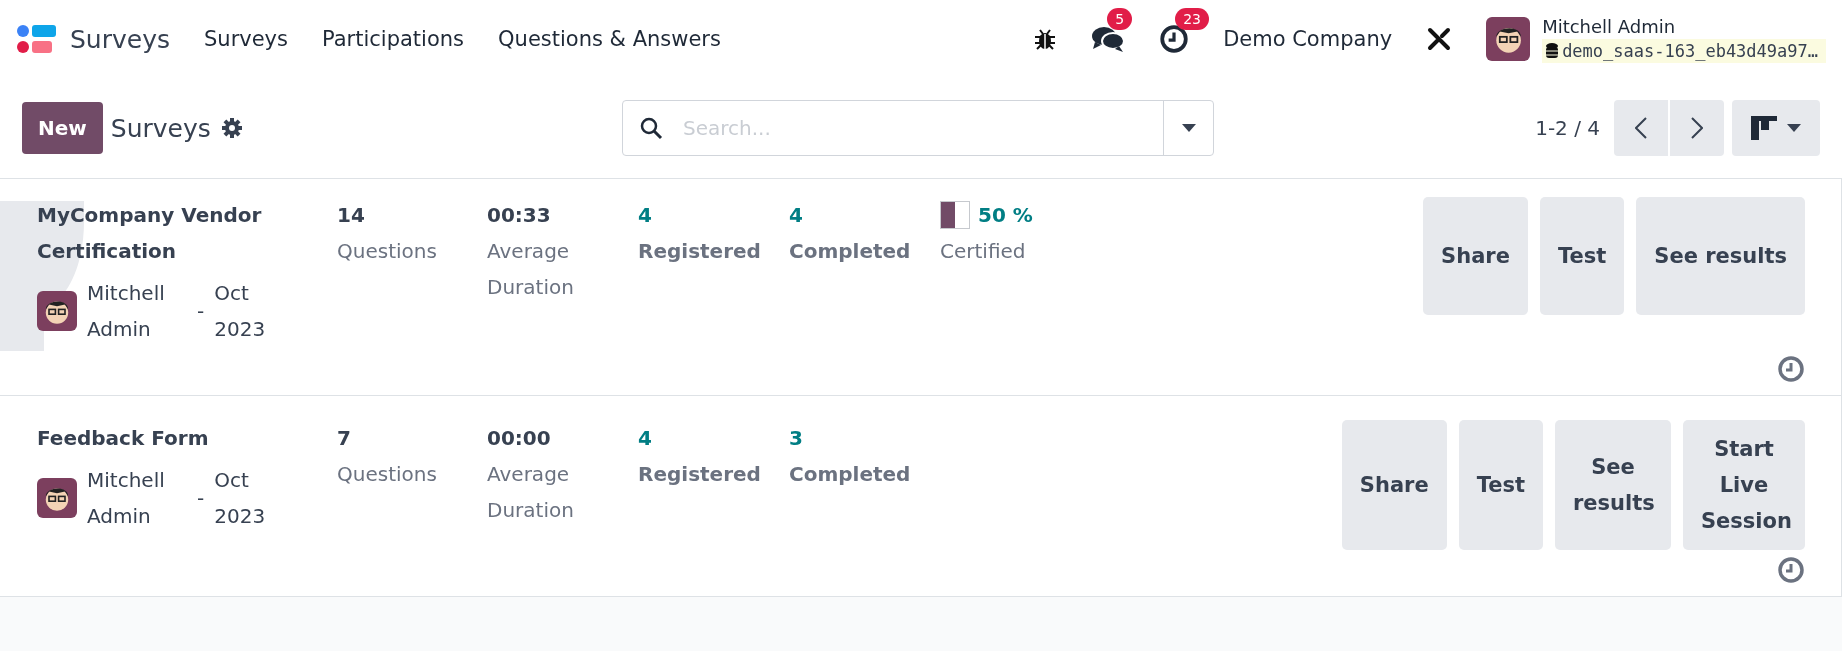  Describe the element at coordinates (1308, 39) in the screenshot. I see `company-name: Demo Company` at that location.